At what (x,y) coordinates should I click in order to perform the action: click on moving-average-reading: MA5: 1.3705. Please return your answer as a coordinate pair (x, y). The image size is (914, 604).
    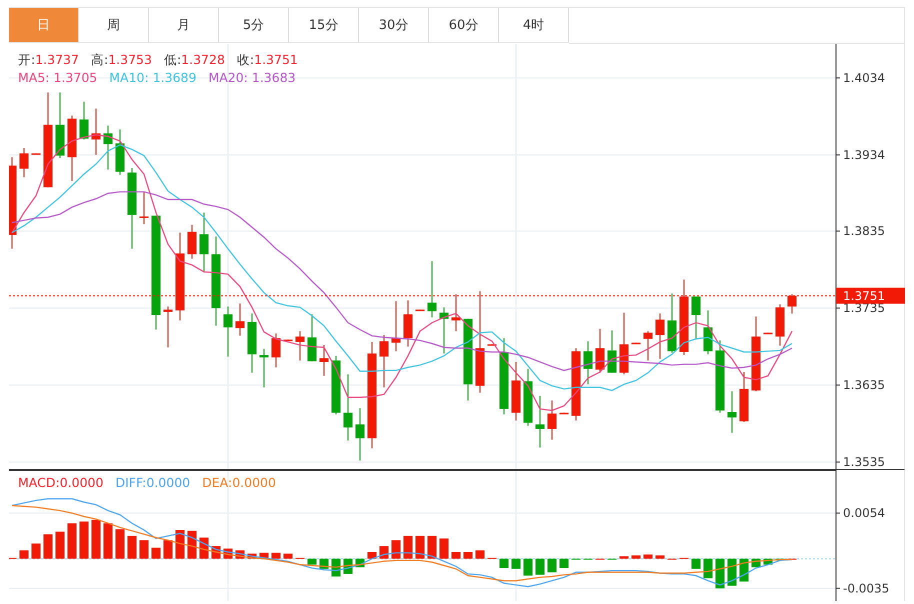
    Looking at the image, I should click on (58, 77).